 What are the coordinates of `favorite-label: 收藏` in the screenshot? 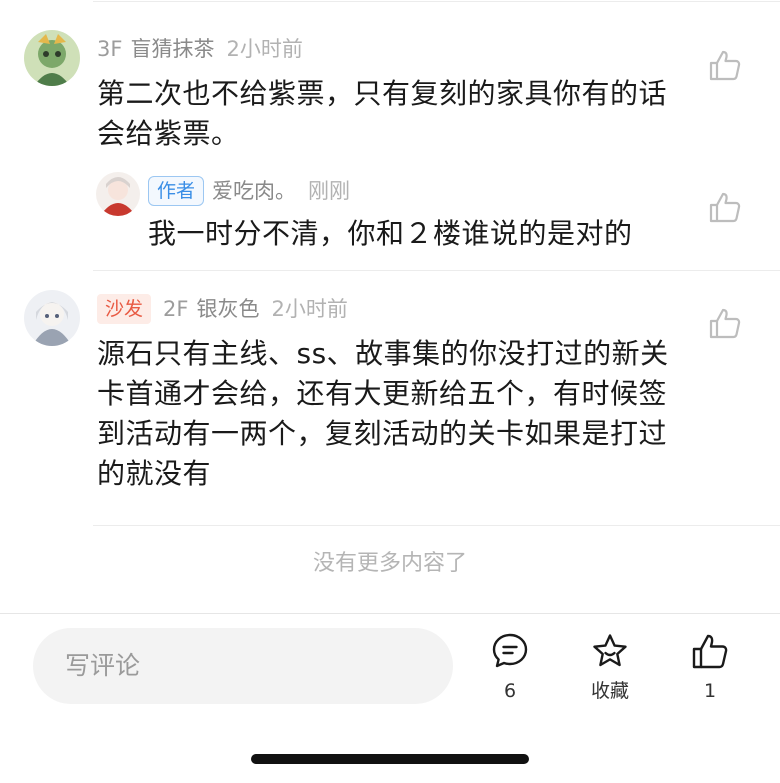 It's located at (609, 691).